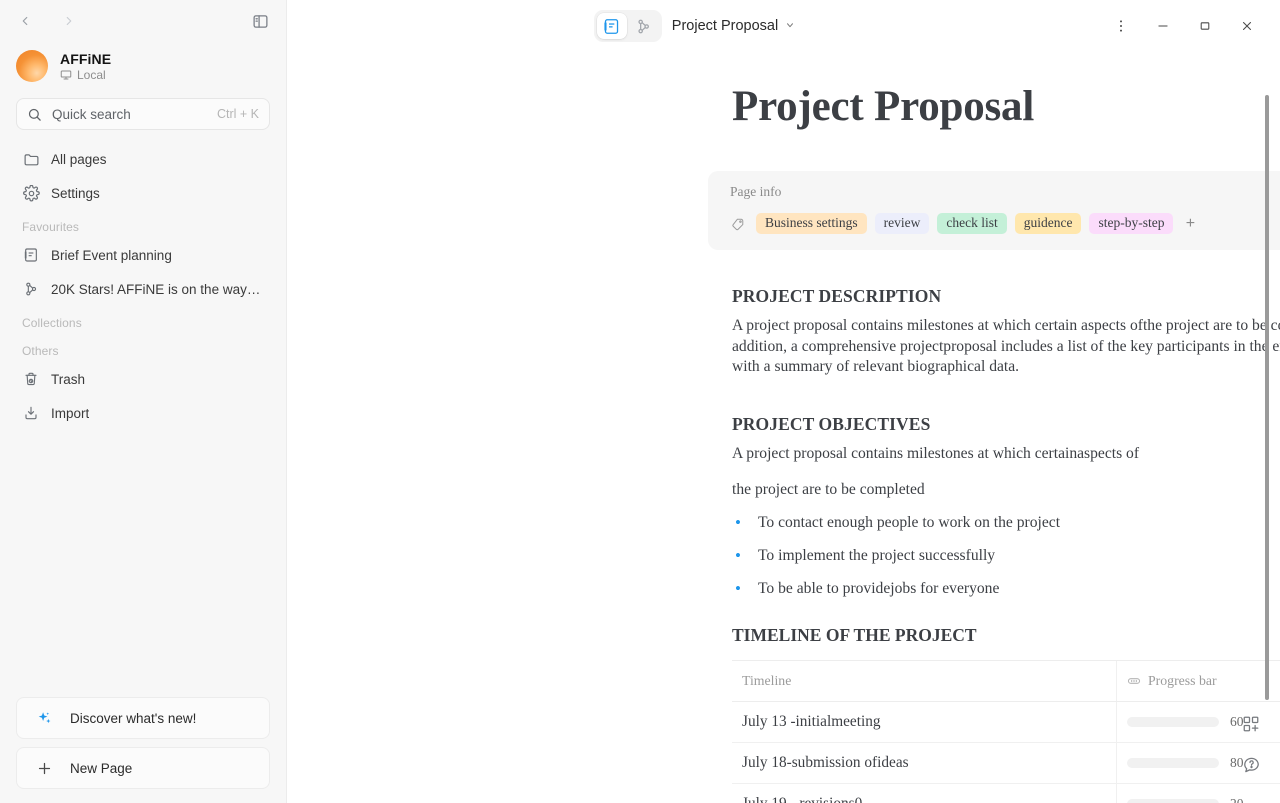 Image resolution: width=1280 pixels, height=803 pixels. What do you see at coordinates (1247, 26) in the screenshot?
I see `close-icon` at bounding box center [1247, 26].